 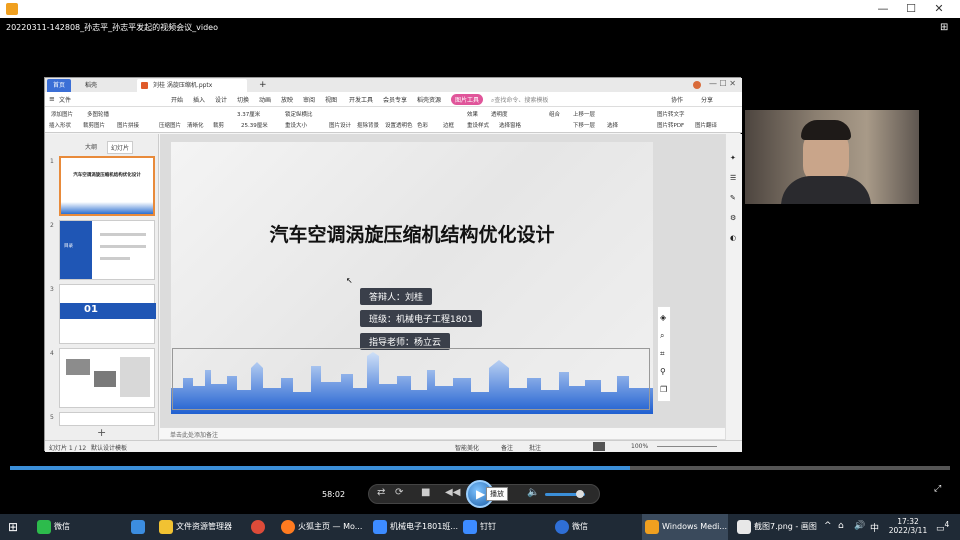 What do you see at coordinates (361, 99) in the screenshot?
I see `menu-devtools: 开发工具` at bounding box center [361, 99].